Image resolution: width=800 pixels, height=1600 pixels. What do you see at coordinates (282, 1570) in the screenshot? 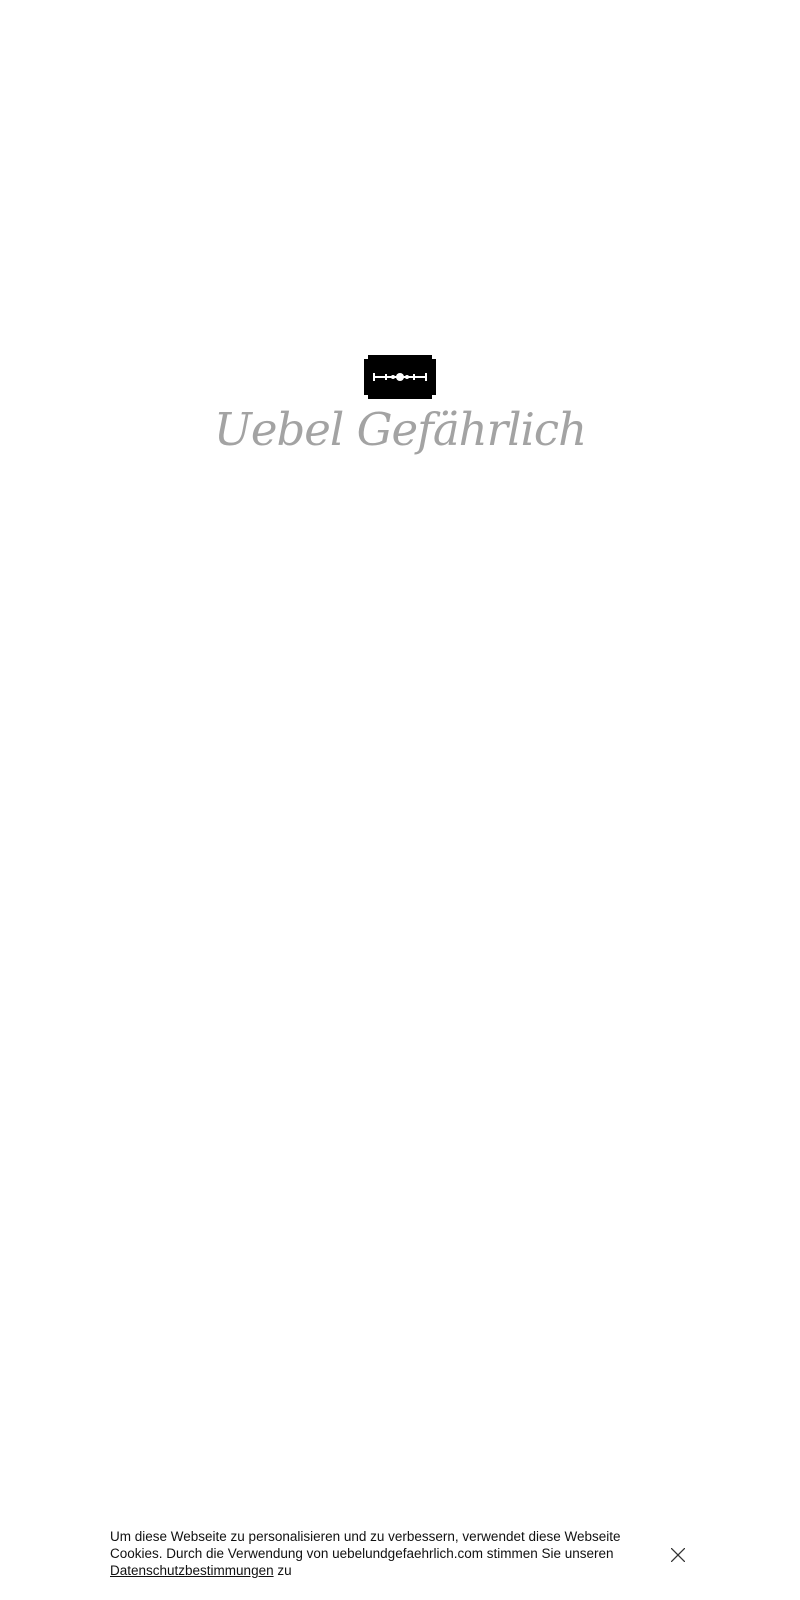
I see `cookie-notice-suffix: zu` at bounding box center [282, 1570].